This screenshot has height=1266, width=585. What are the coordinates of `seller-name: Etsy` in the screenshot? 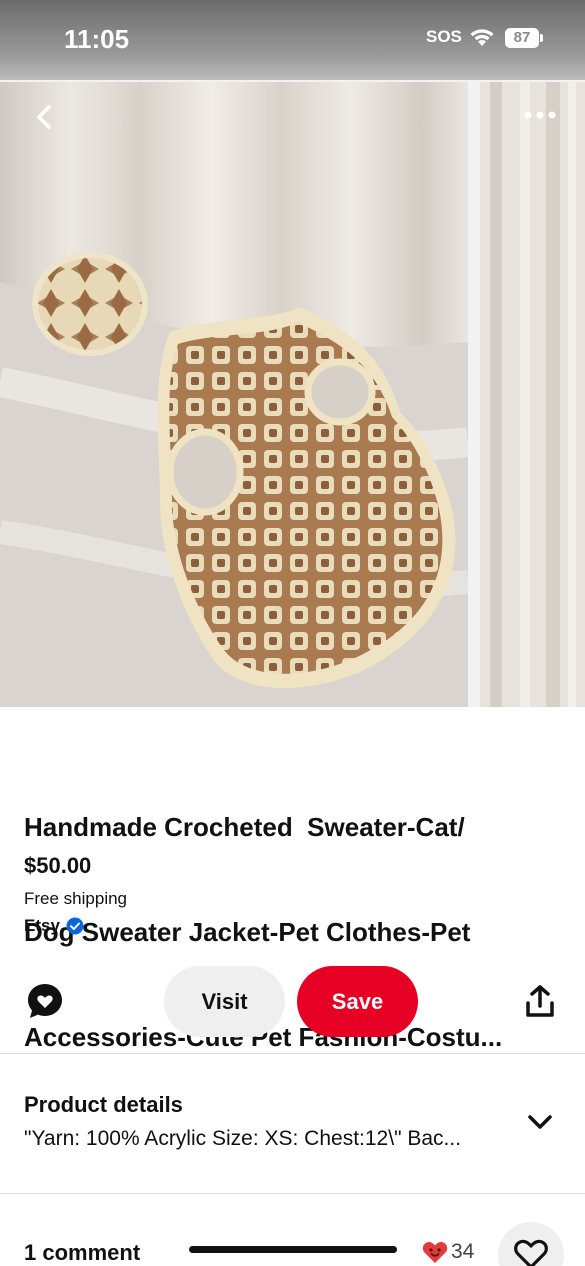 It's located at (42, 925).